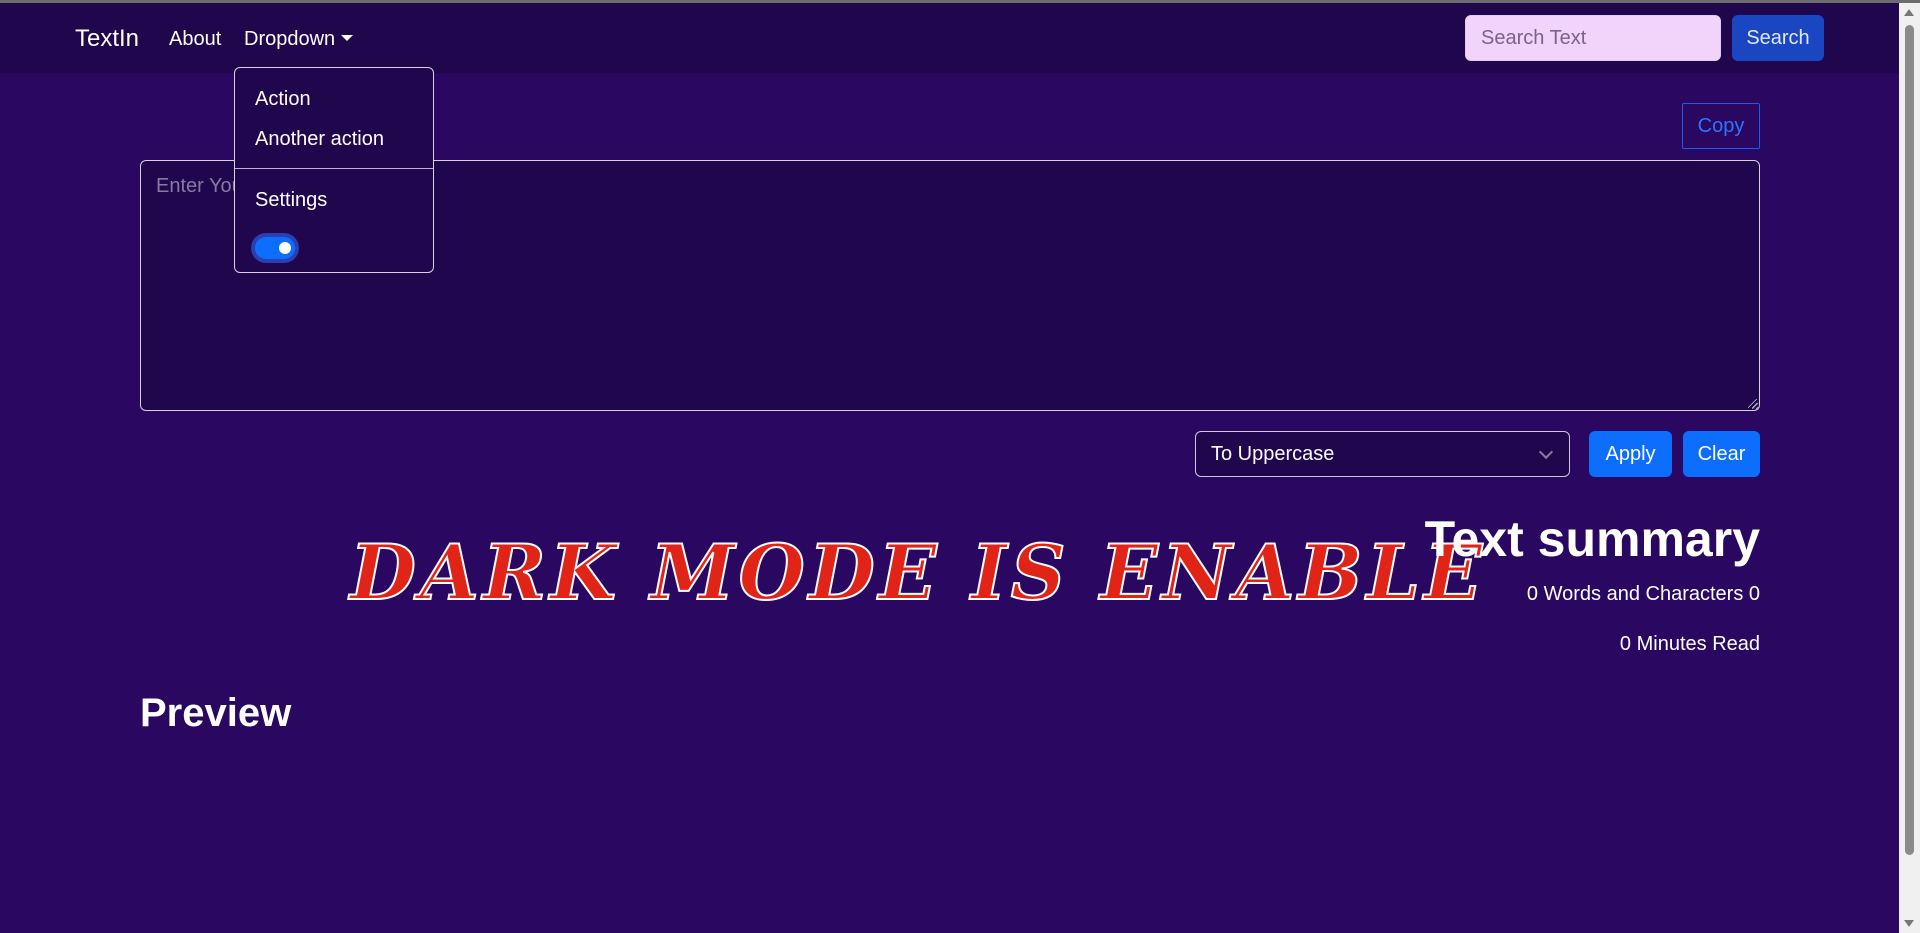  Describe the element at coordinates (290, 39) in the screenshot. I see `nav-dropdown-label: Dropdown` at that location.